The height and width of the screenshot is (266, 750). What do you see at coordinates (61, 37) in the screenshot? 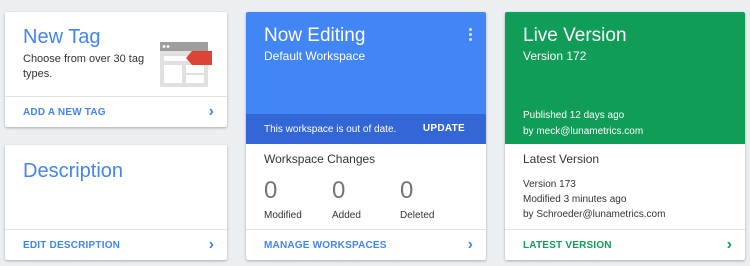
I see `new-tag-title: New Tag` at bounding box center [61, 37].